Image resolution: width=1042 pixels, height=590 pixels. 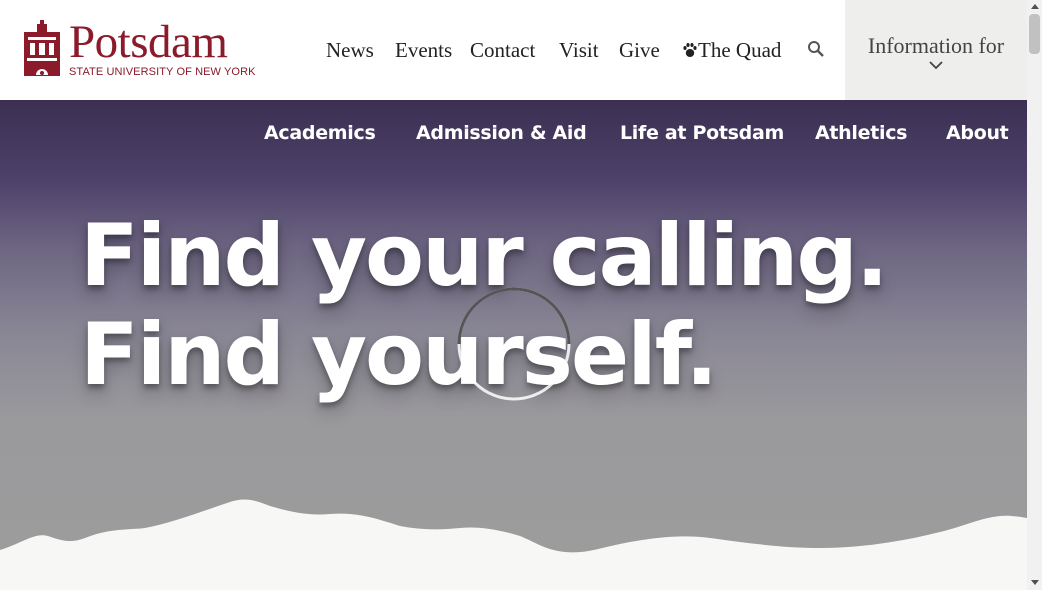 I want to click on vertical-scrollbar, so click(x=1034, y=295).